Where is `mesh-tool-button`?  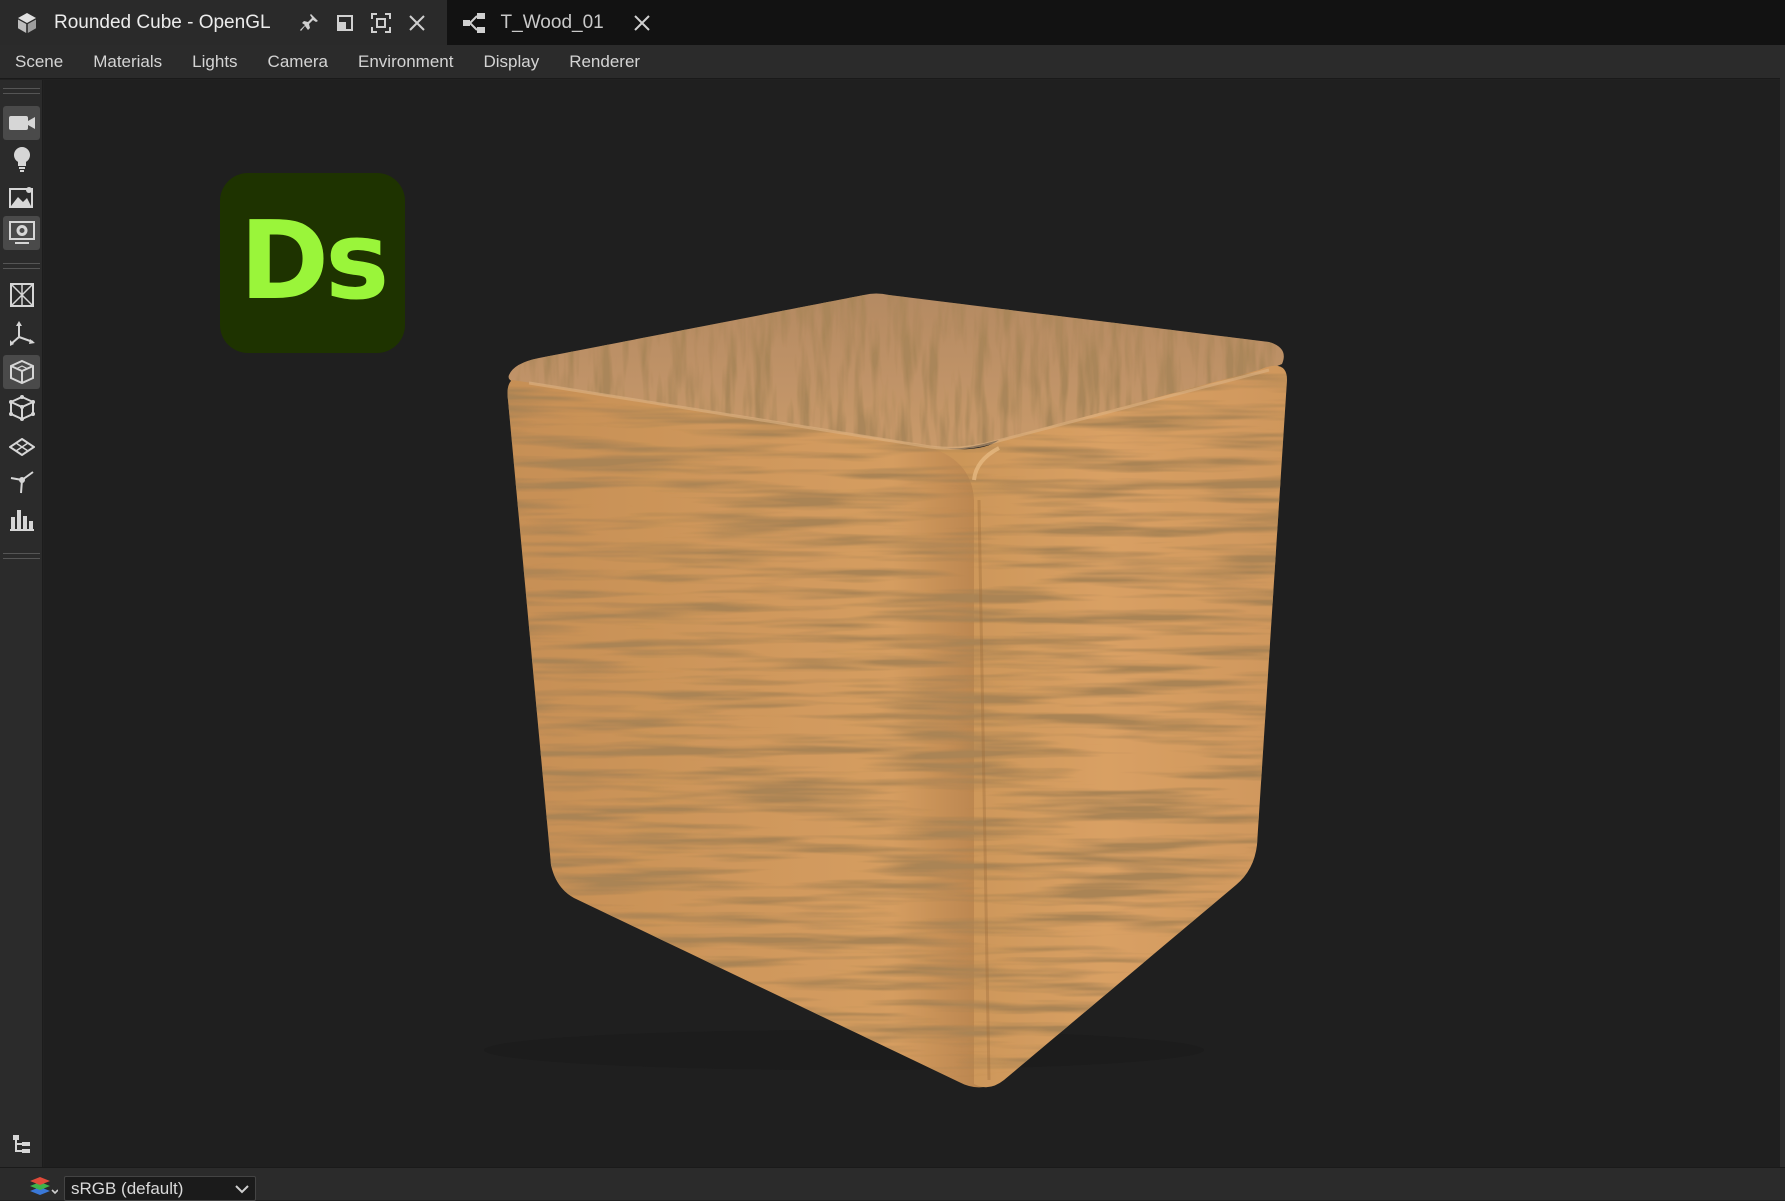
mesh-tool-button is located at coordinates (21, 408).